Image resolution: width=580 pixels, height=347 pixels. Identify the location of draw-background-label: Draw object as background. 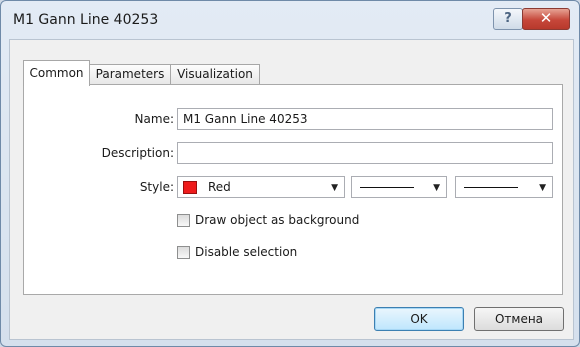
(277, 220).